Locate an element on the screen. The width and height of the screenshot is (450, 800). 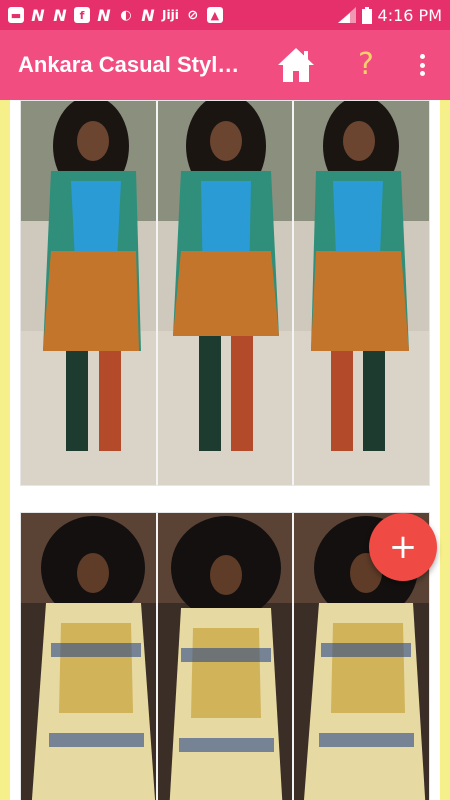
add-fab-button: + is located at coordinates (403, 547).